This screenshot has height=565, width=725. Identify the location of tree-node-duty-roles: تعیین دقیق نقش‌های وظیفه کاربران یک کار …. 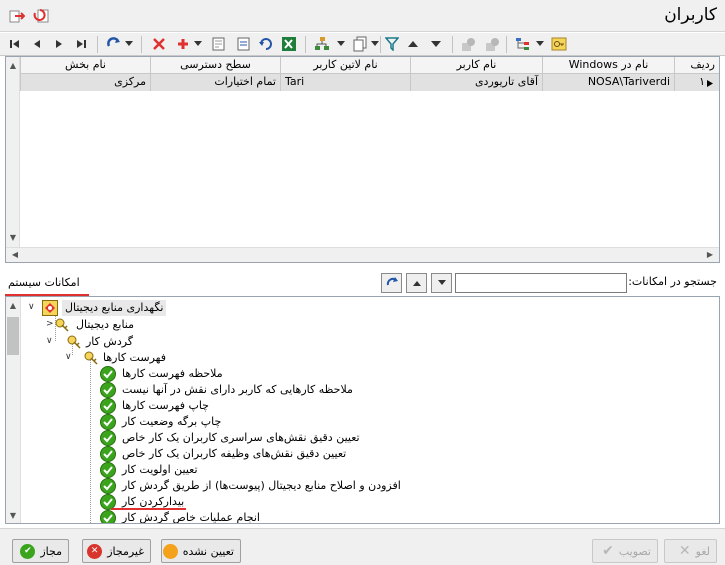
(350, 454).